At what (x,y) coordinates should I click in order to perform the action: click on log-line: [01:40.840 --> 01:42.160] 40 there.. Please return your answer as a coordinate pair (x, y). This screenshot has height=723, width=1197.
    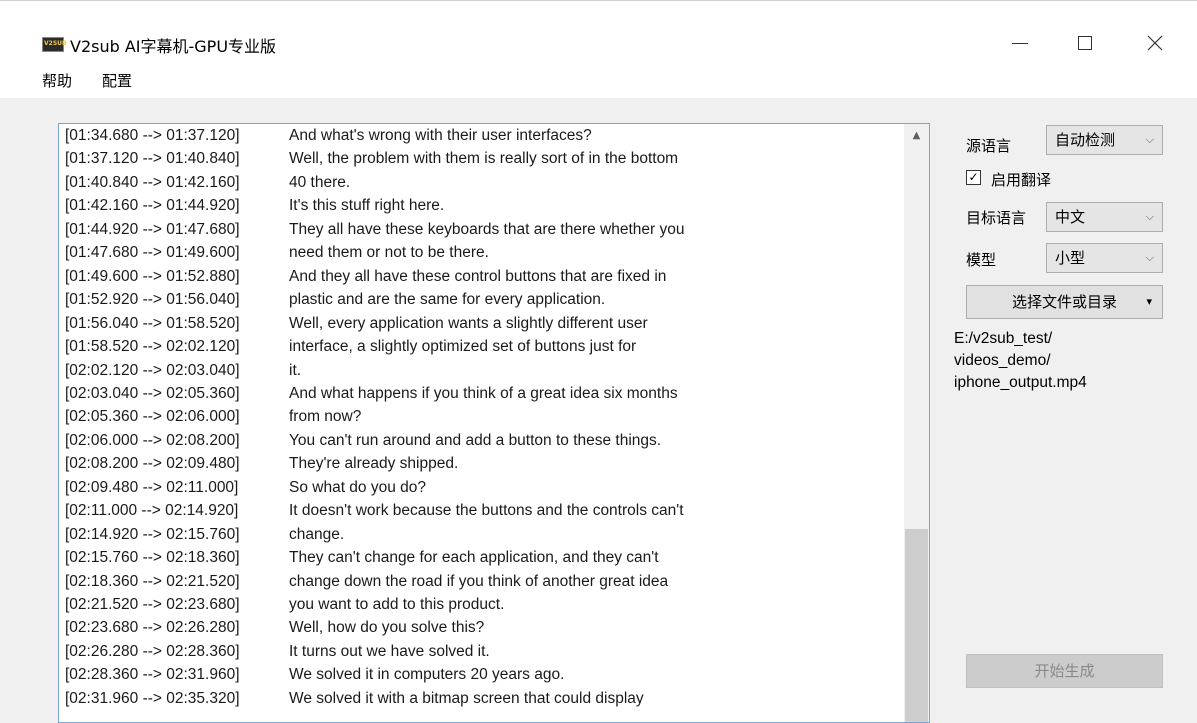
    Looking at the image, I should click on (207, 183).